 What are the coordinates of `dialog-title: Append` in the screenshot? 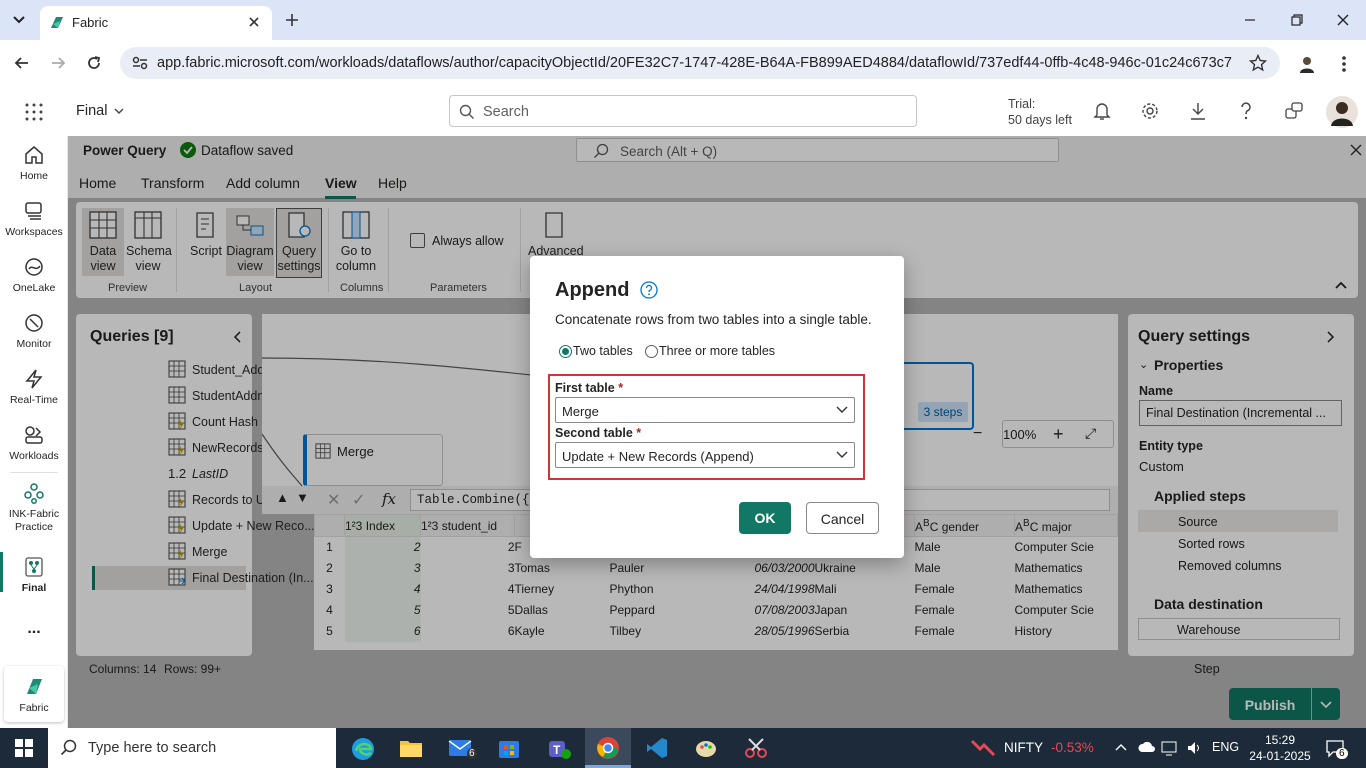 It's located at (592, 290).